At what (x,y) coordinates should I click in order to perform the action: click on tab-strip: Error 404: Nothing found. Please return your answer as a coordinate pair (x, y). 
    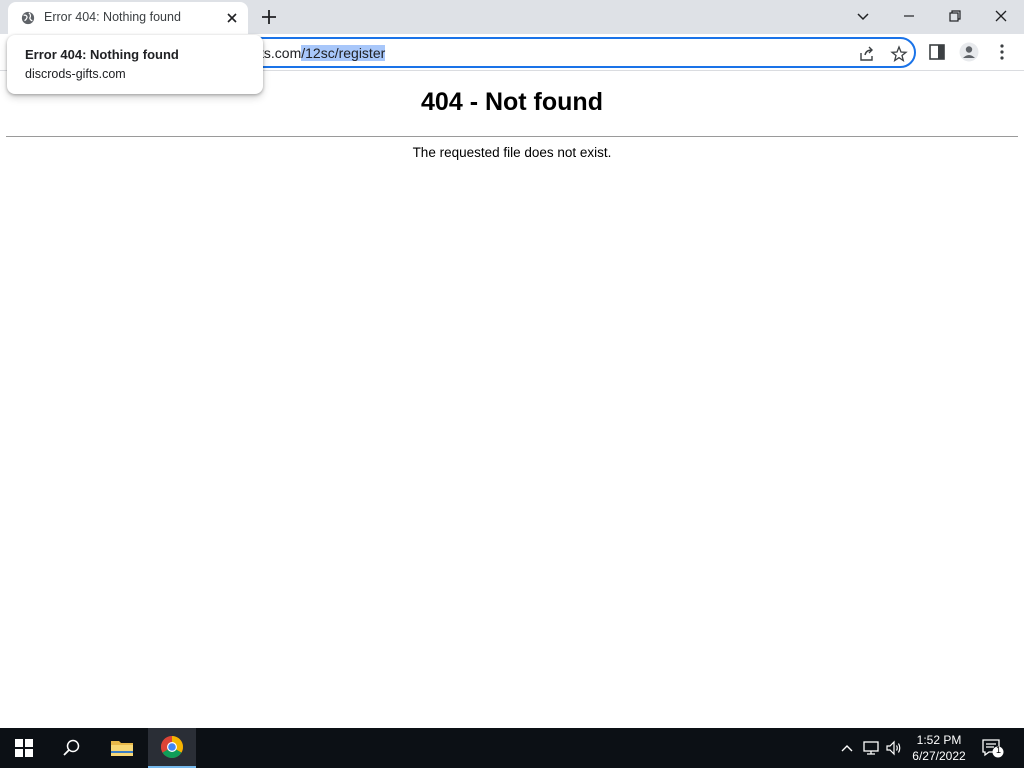
    Looking at the image, I should click on (512, 17).